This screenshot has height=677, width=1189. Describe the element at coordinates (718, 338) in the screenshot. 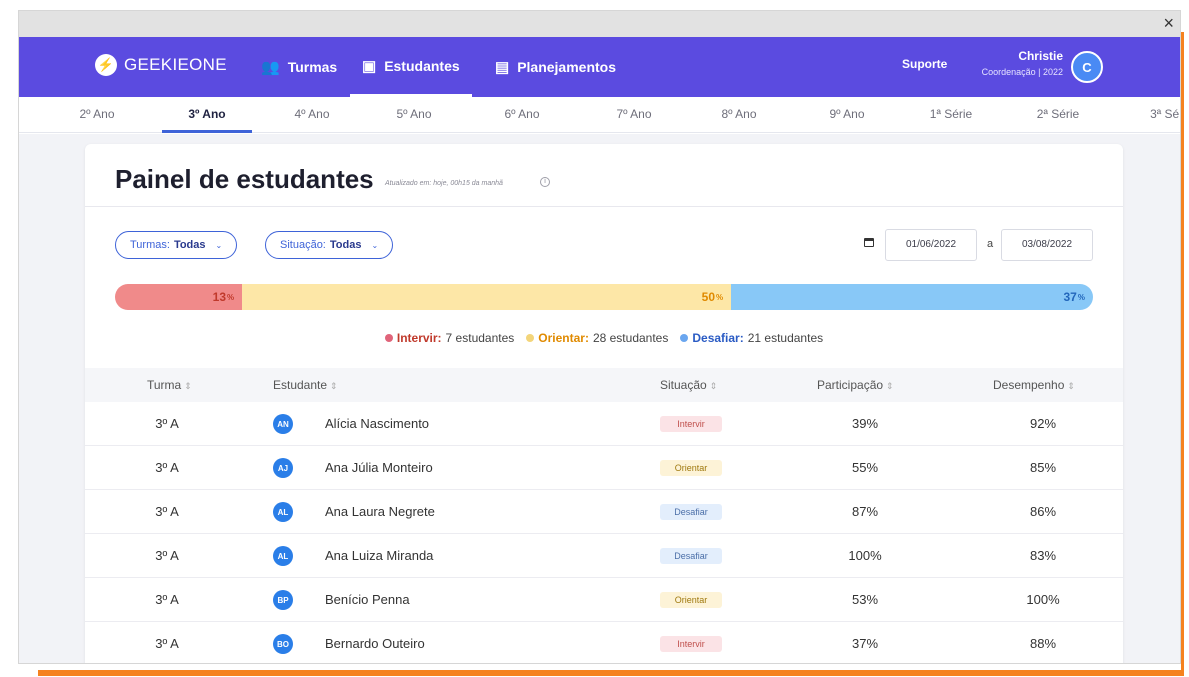

I see `legend-label: Desafiar:` at that location.